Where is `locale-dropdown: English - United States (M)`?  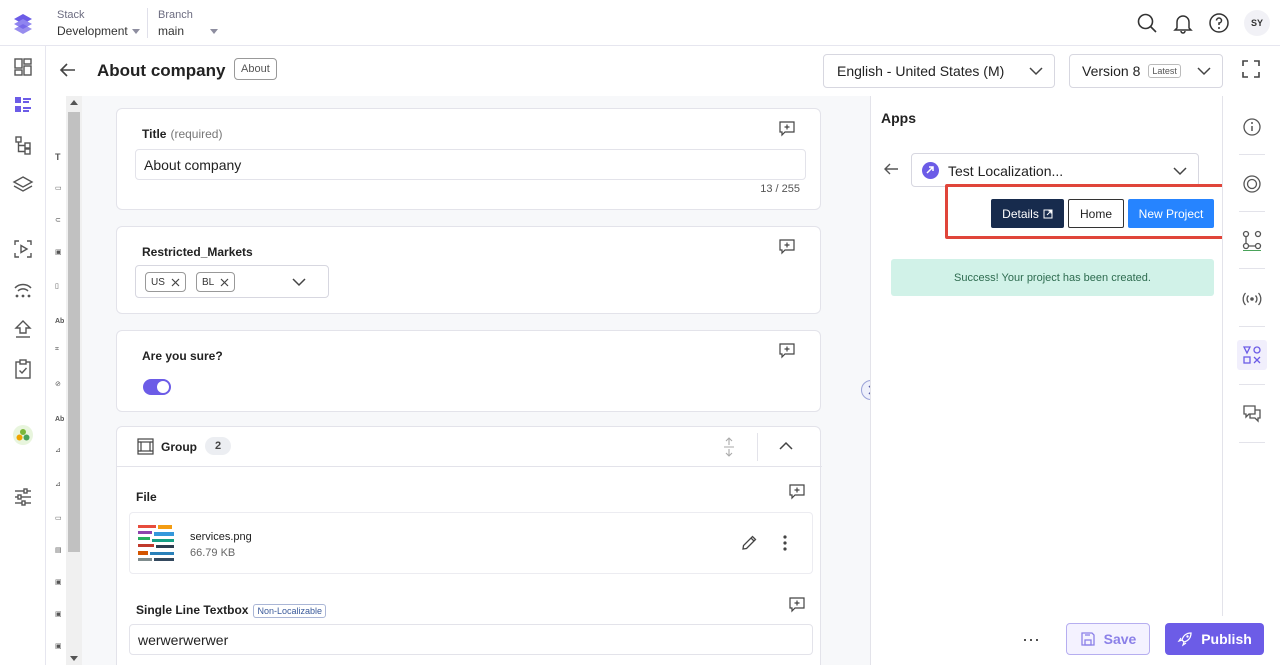 locale-dropdown: English - United States (M) is located at coordinates (939, 71).